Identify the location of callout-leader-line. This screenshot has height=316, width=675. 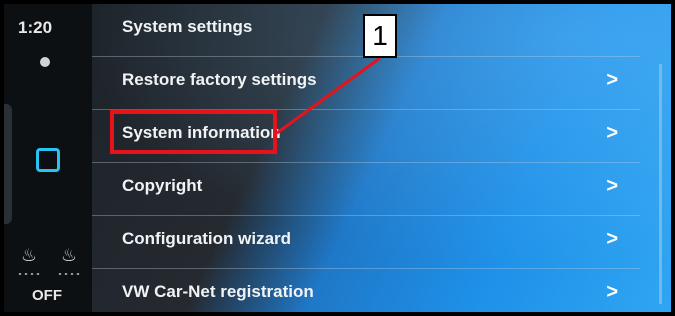
(328, 95).